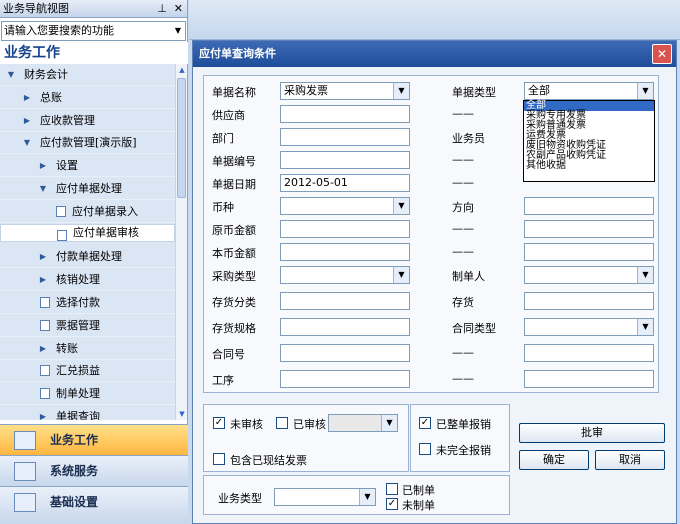 Image resolution: width=680 pixels, height=524 pixels. What do you see at coordinates (87, 75) in the screenshot?
I see `tree-item: ▼ 财务会计` at bounding box center [87, 75].